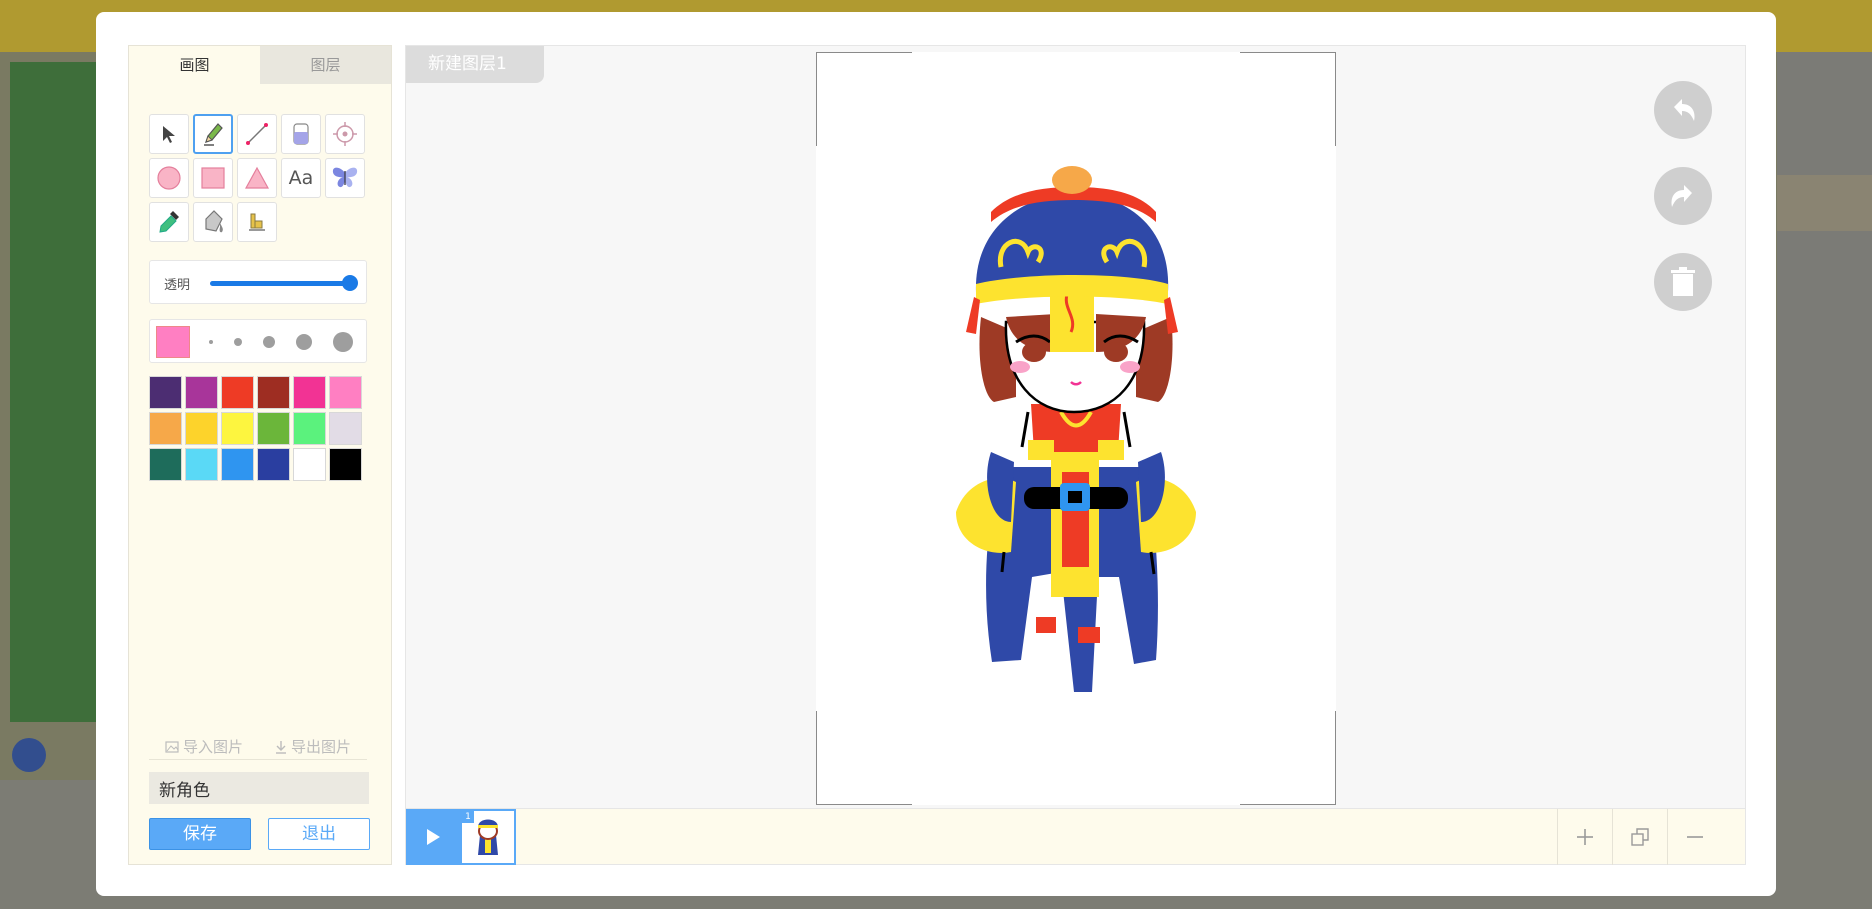 The height and width of the screenshot is (909, 1872). I want to click on exit-button: 退出, so click(319, 834).